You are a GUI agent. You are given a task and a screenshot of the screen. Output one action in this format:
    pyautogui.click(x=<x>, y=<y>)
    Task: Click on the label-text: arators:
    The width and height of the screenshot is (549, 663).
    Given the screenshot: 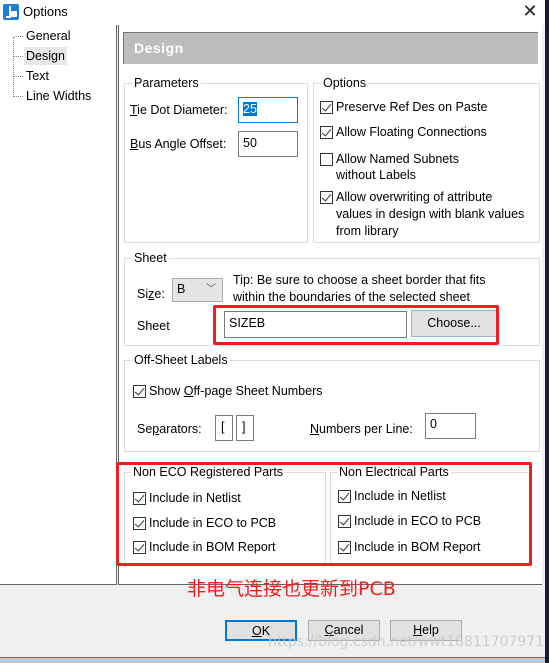 What is the action you would take?
    pyautogui.click(x=180, y=429)
    